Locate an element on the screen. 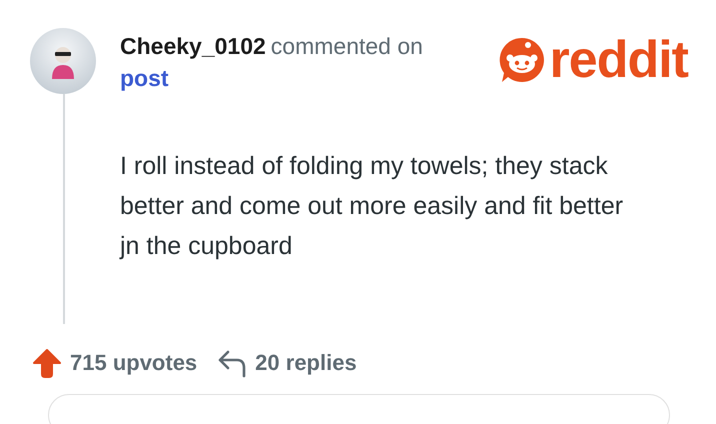 This screenshot has height=424, width=716. author-name: Cheeky_0102 is located at coordinates (193, 46).